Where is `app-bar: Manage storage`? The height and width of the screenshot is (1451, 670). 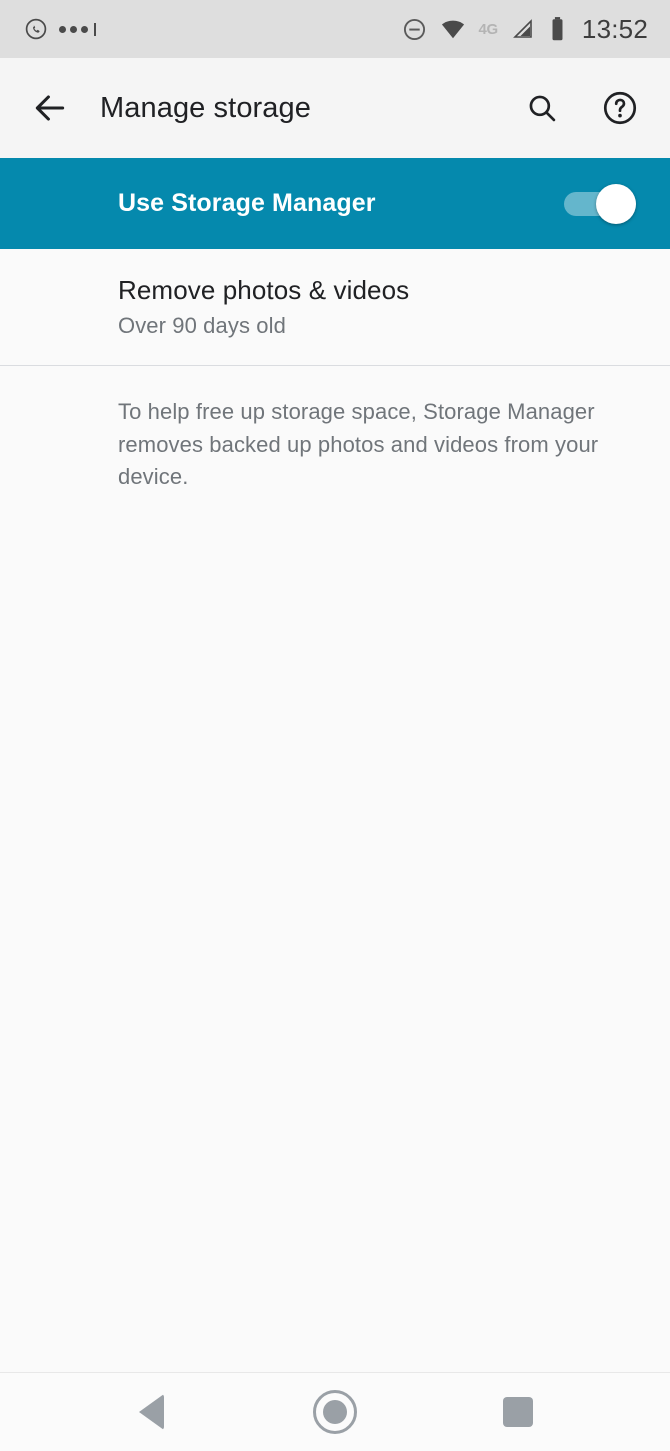
app-bar: Manage storage is located at coordinates (335, 108).